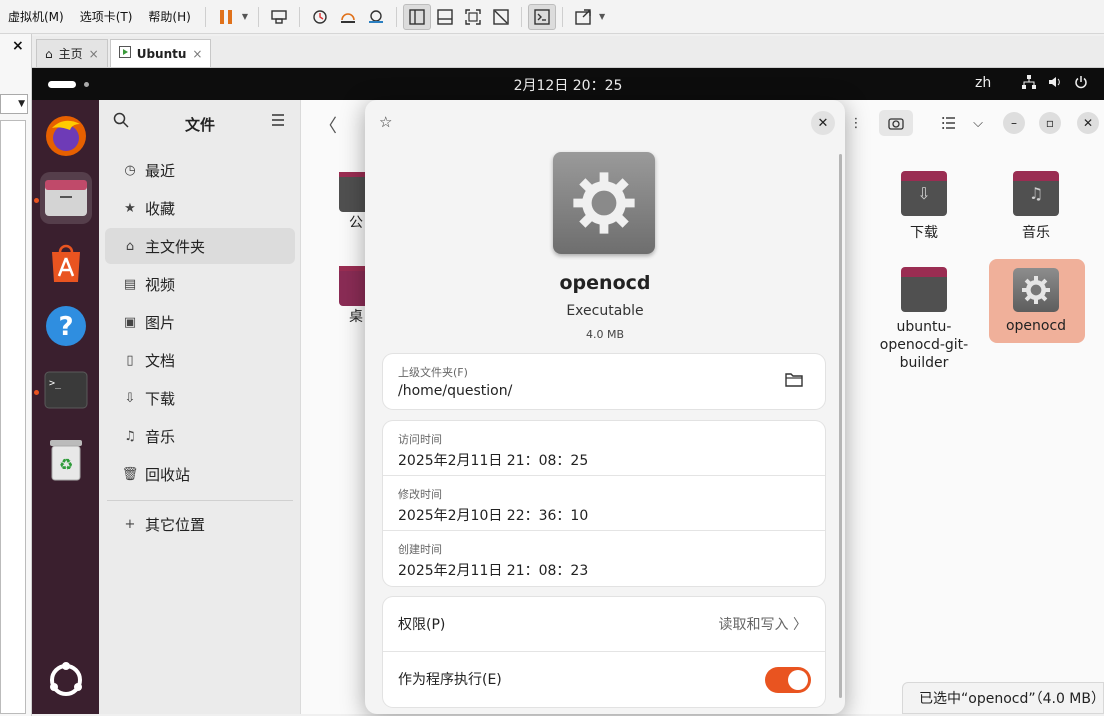 Image resolution: width=1104 pixels, height=716 pixels. I want to click on app-center-icon, so click(66, 262).